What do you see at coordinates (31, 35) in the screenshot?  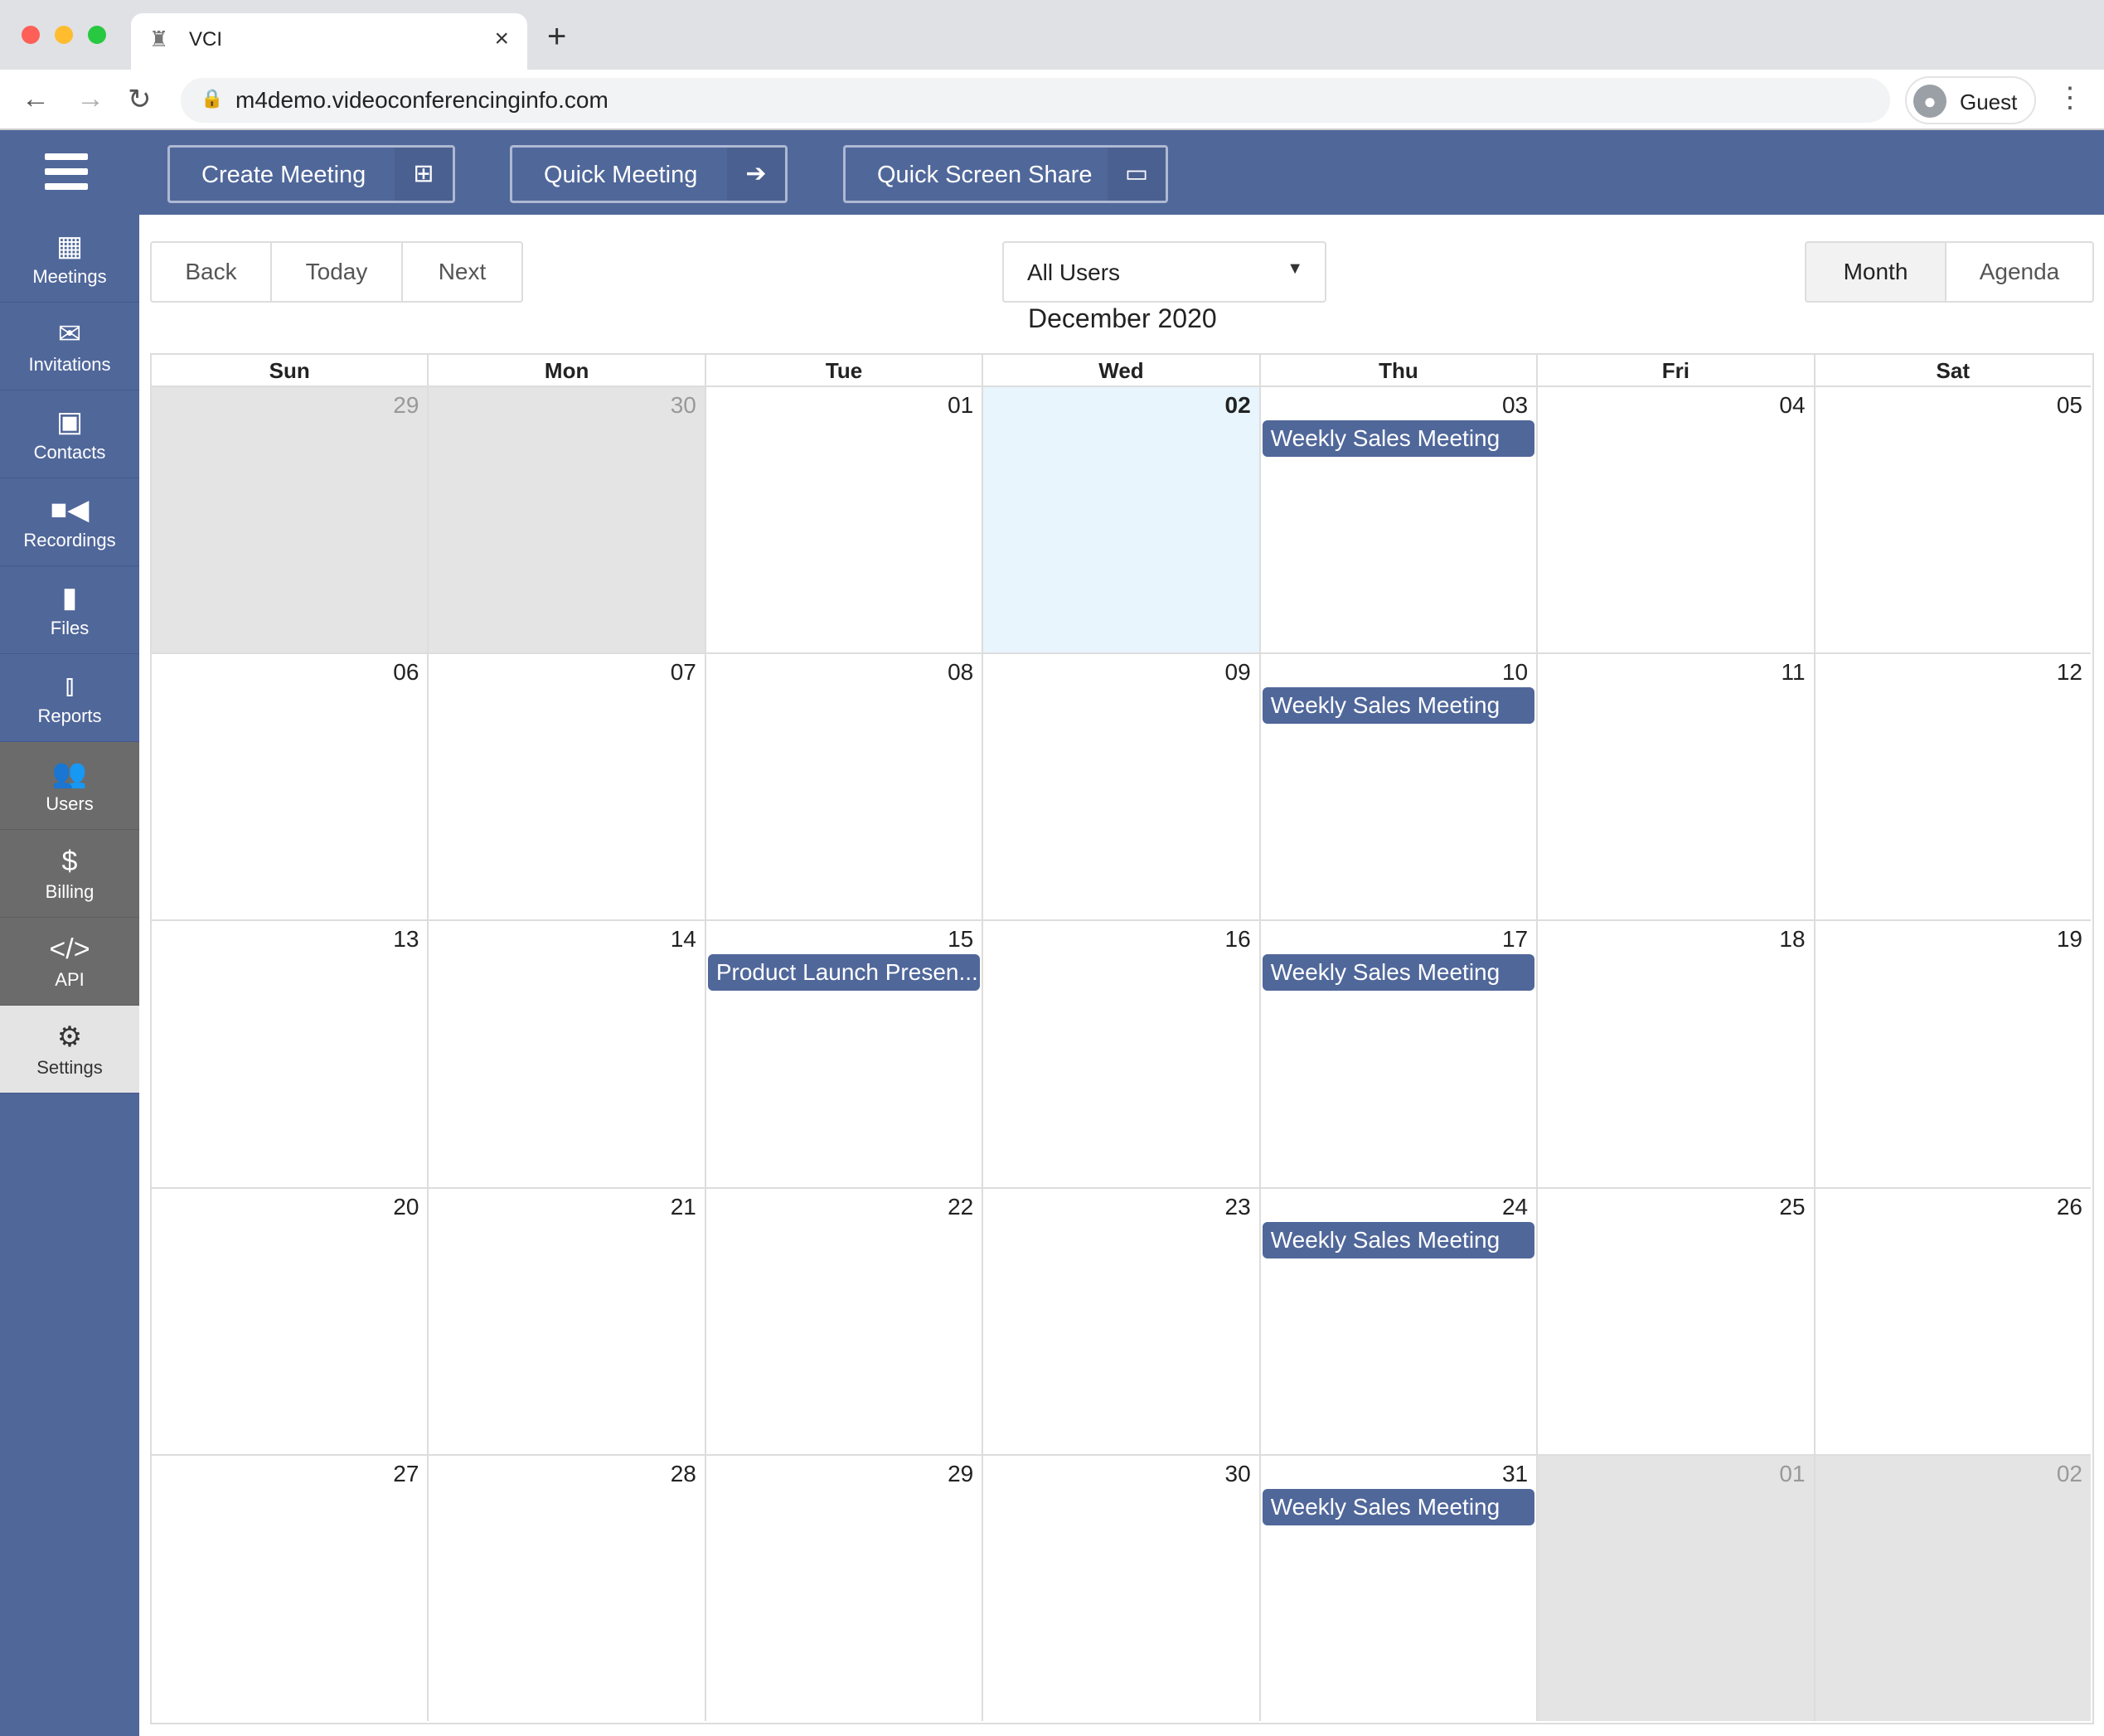 I see `close-window-button` at bounding box center [31, 35].